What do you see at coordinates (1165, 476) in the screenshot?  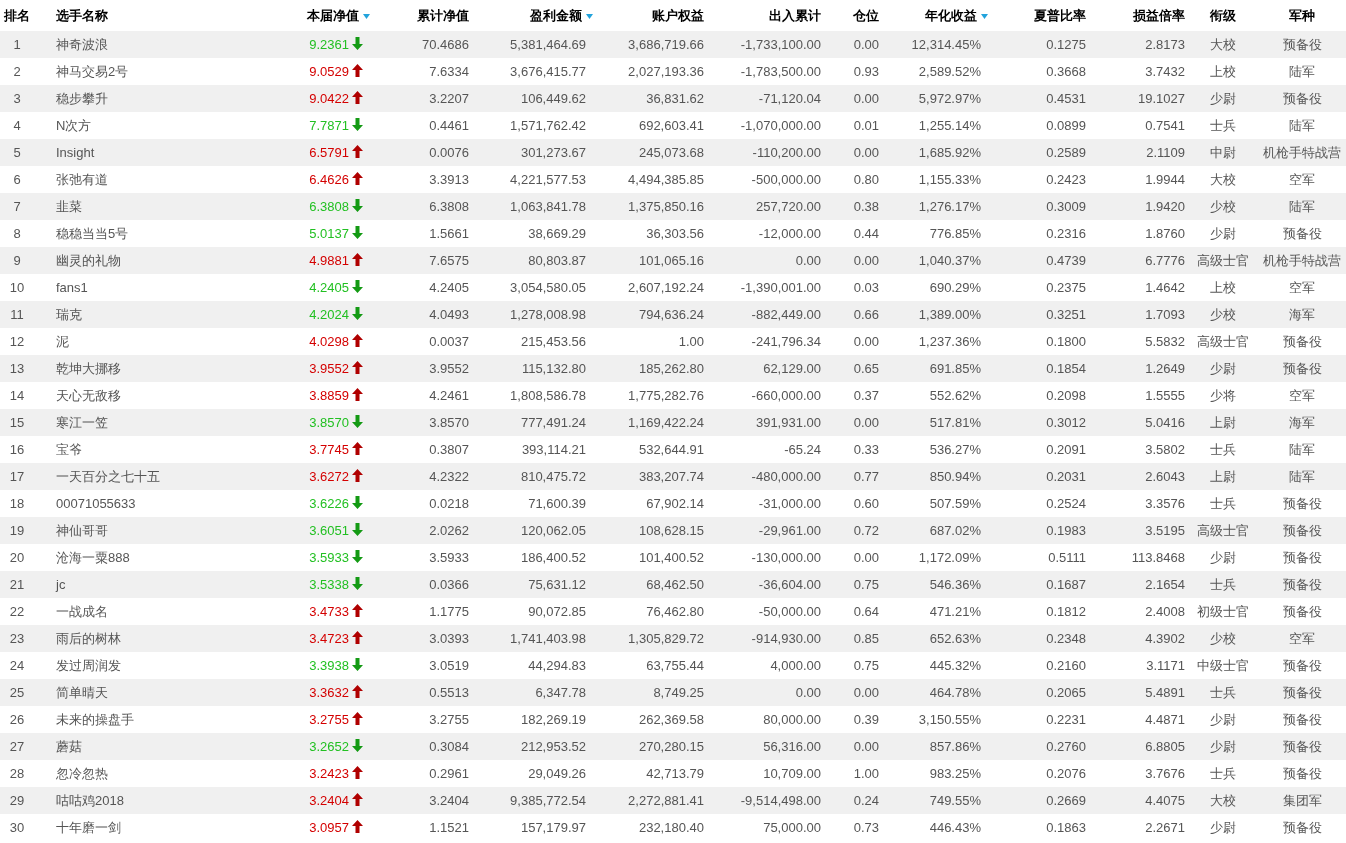 I see `table-cell-text: 2.6043` at bounding box center [1165, 476].